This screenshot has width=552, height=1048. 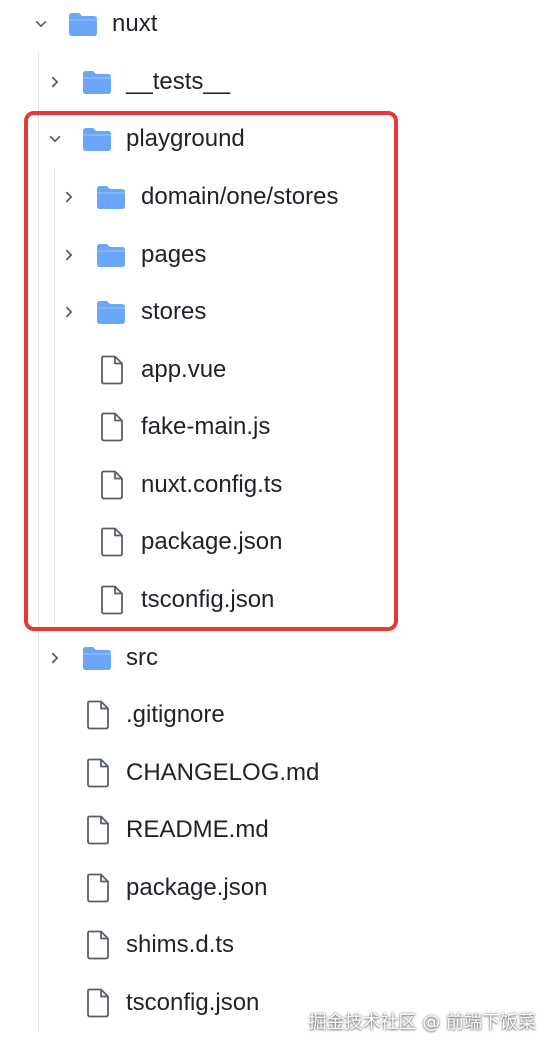 I want to click on tree-item-file-shims-d-ts: shims.d.ts, so click(x=276, y=945).